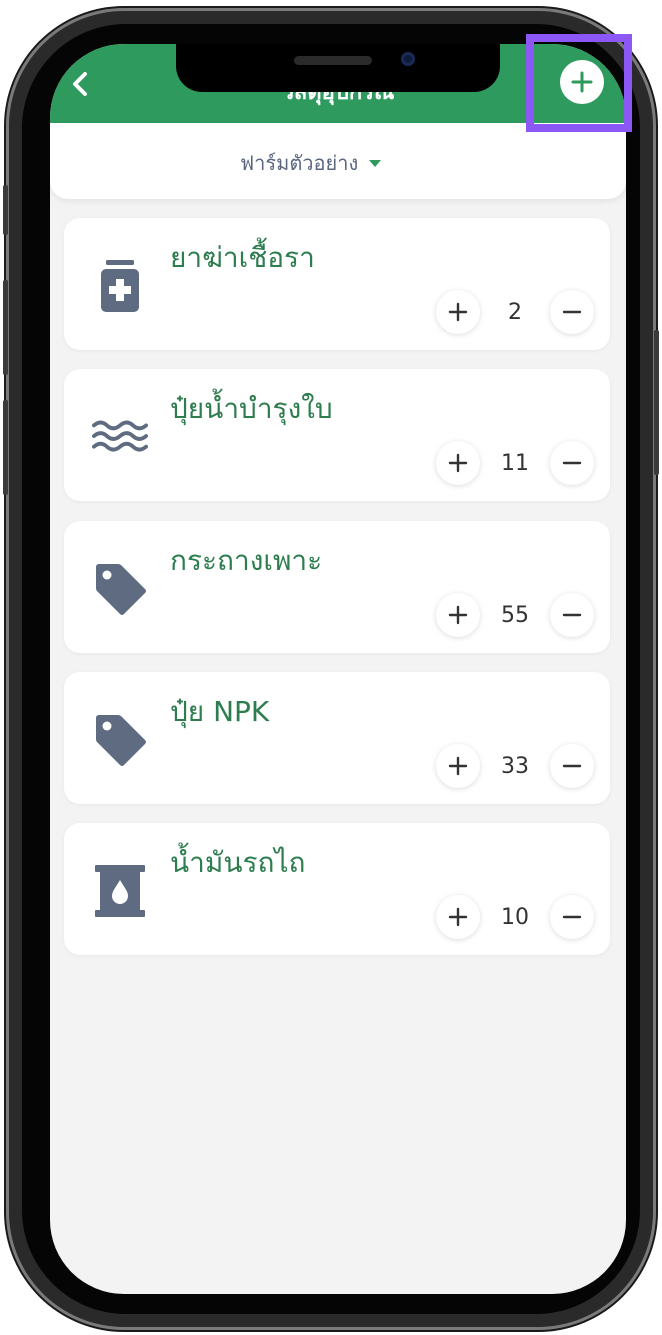 Image resolution: width=662 pixels, height=1335 pixels. Describe the element at coordinates (333, 60) in the screenshot. I see `phone-speaker` at that location.